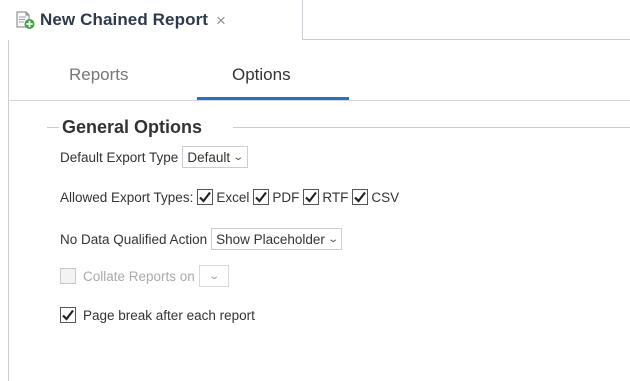 The width and height of the screenshot is (630, 381). Describe the element at coordinates (53, 127) in the screenshot. I see `fieldset-border-left` at that location.